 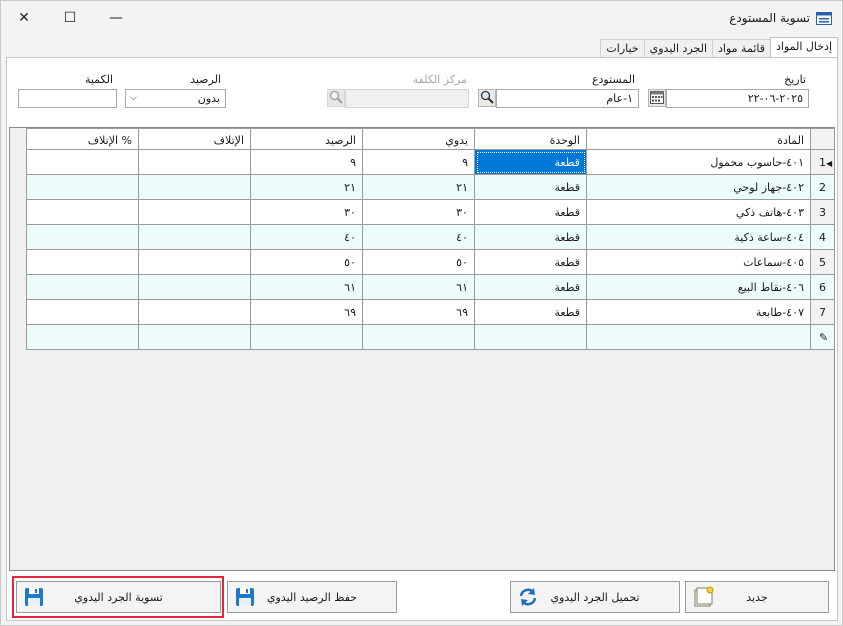 What do you see at coordinates (306, 287) in the screenshot?
I see `cell-balance: ٦١` at bounding box center [306, 287].